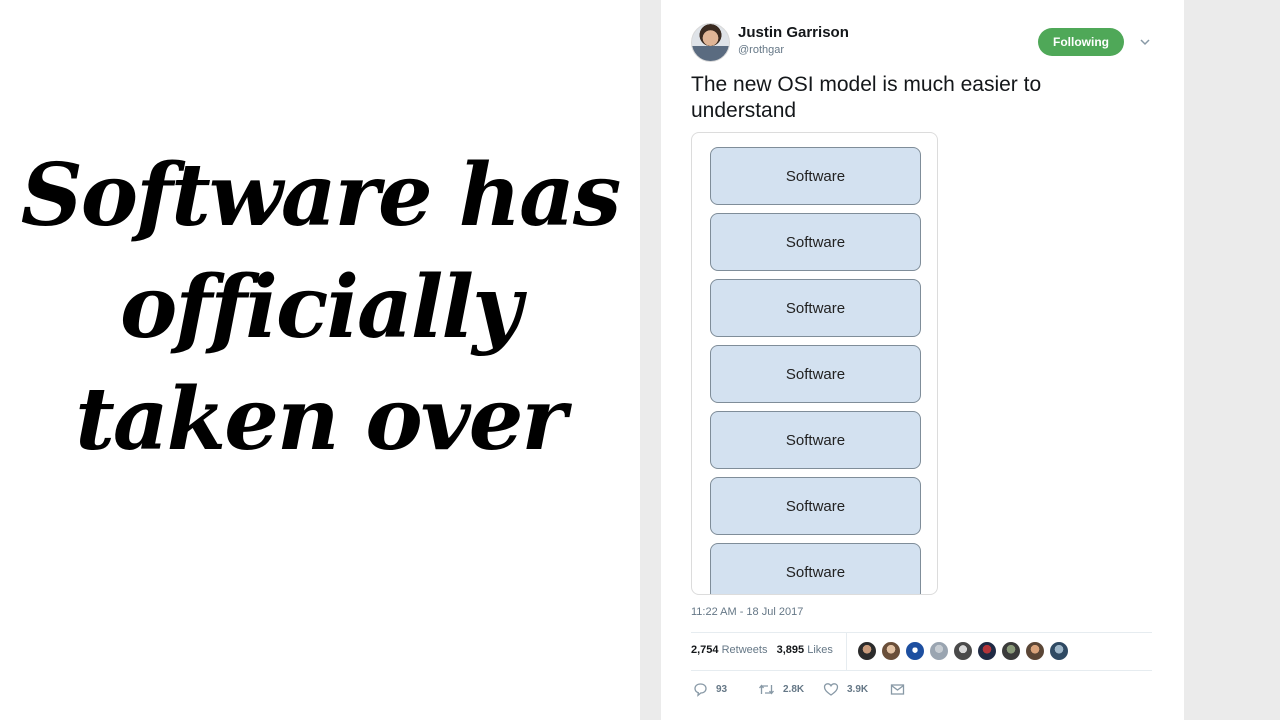 The image size is (1280, 720). What do you see at coordinates (1081, 42) in the screenshot?
I see `following-button: Following` at bounding box center [1081, 42].